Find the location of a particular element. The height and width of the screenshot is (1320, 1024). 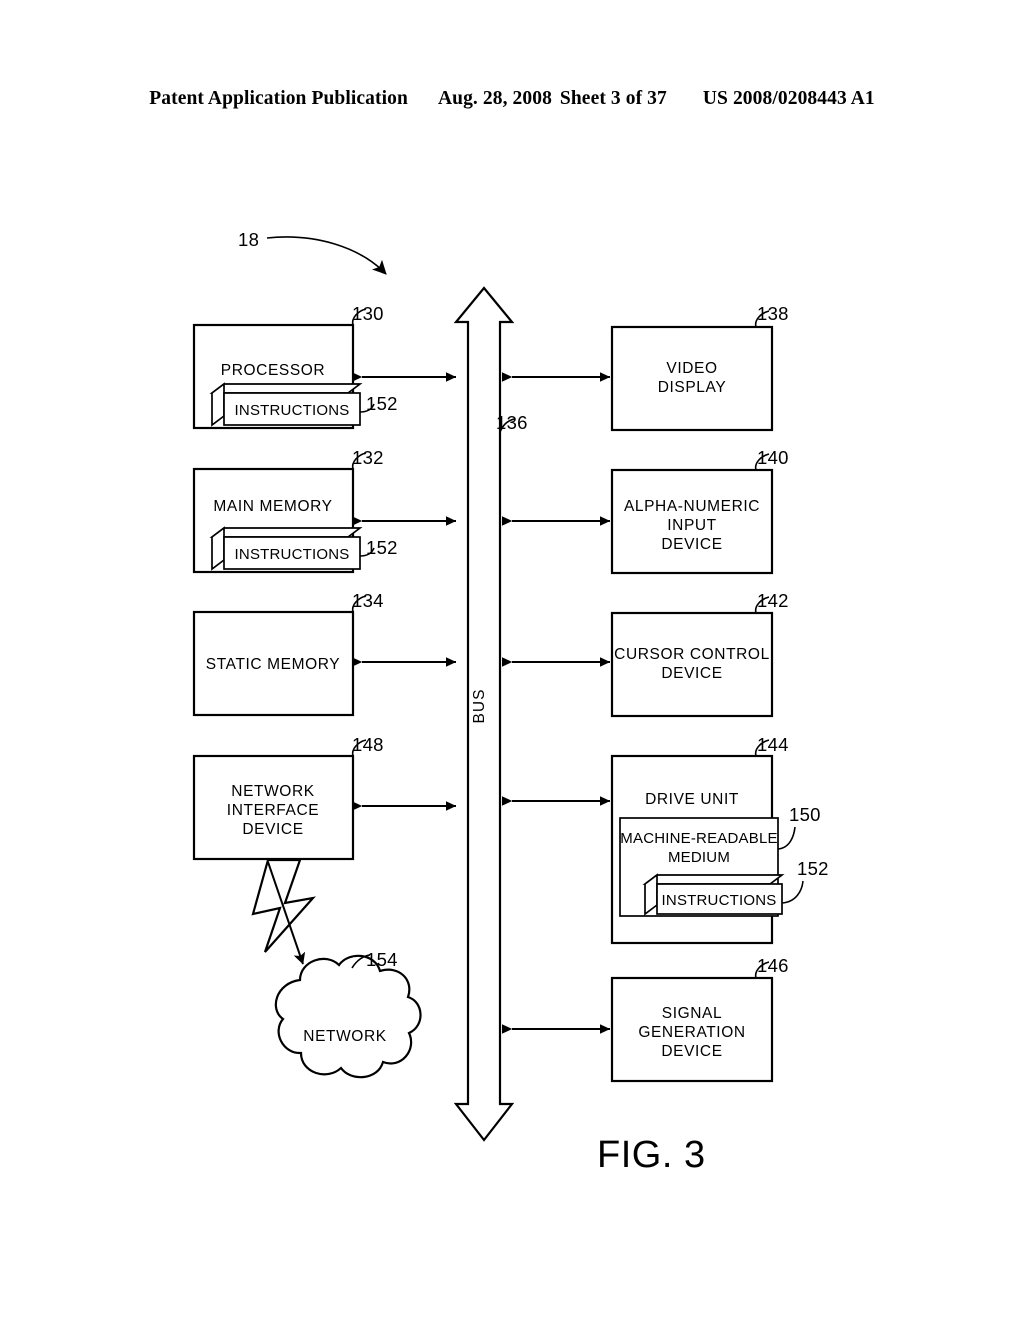

ref-main-memory-instructions-152: 152 is located at coordinates (382, 547).